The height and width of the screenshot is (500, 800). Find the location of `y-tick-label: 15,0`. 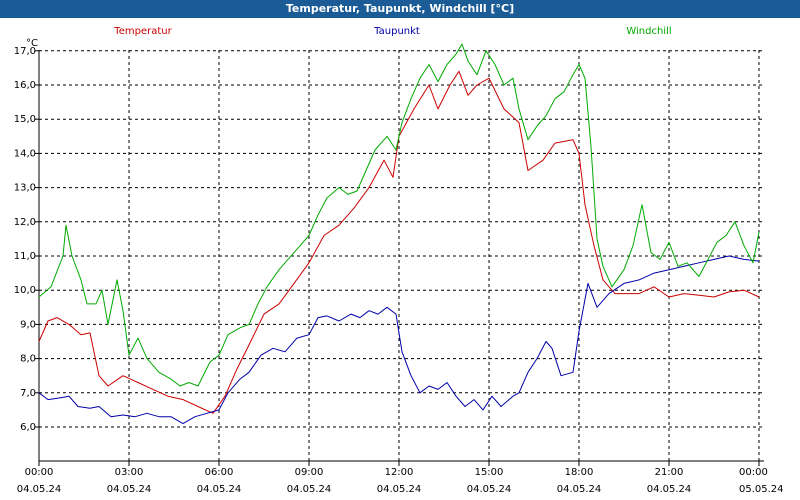

y-tick-label: 15,0 is located at coordinates (25, 119).